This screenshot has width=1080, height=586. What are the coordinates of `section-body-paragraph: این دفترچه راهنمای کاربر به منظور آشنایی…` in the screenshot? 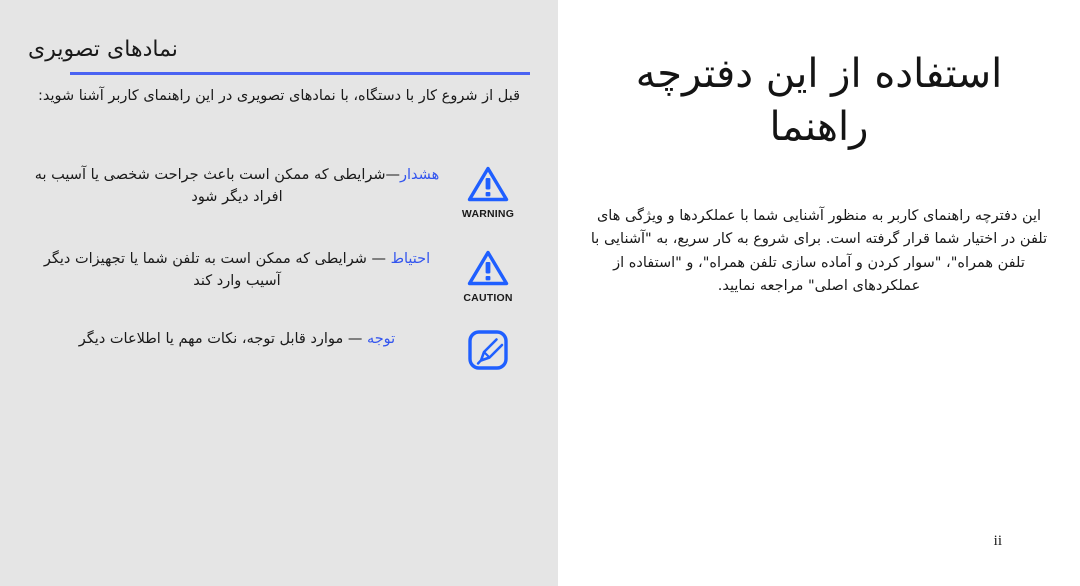 It's located at (819, 251).